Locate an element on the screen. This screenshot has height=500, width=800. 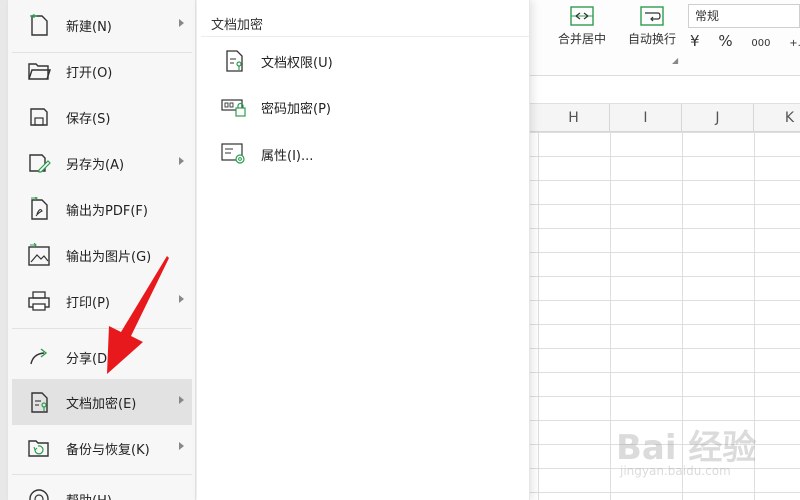
menu-item-new: 新建(N) is located at coordinates (102, 25).